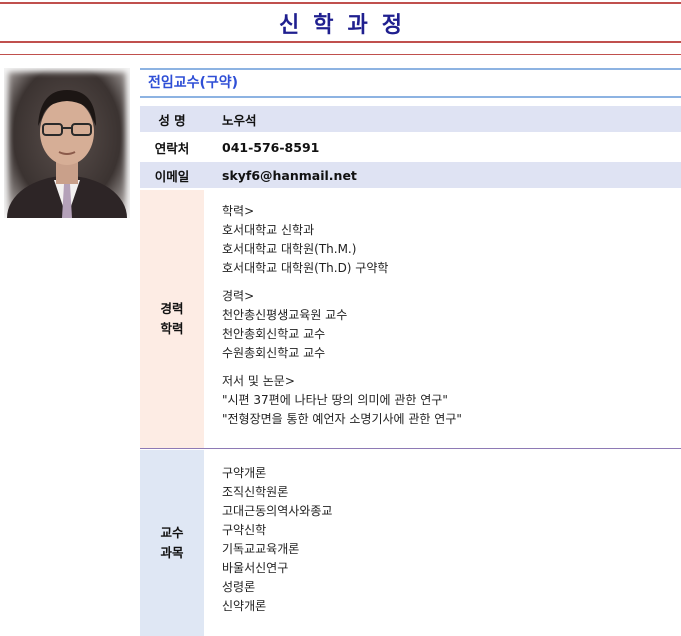 The image size is (681, 636). What do you see at coordinates (340, 3) in the screenshot?
I see `title-top-rule` at bounding box center [340, 3].